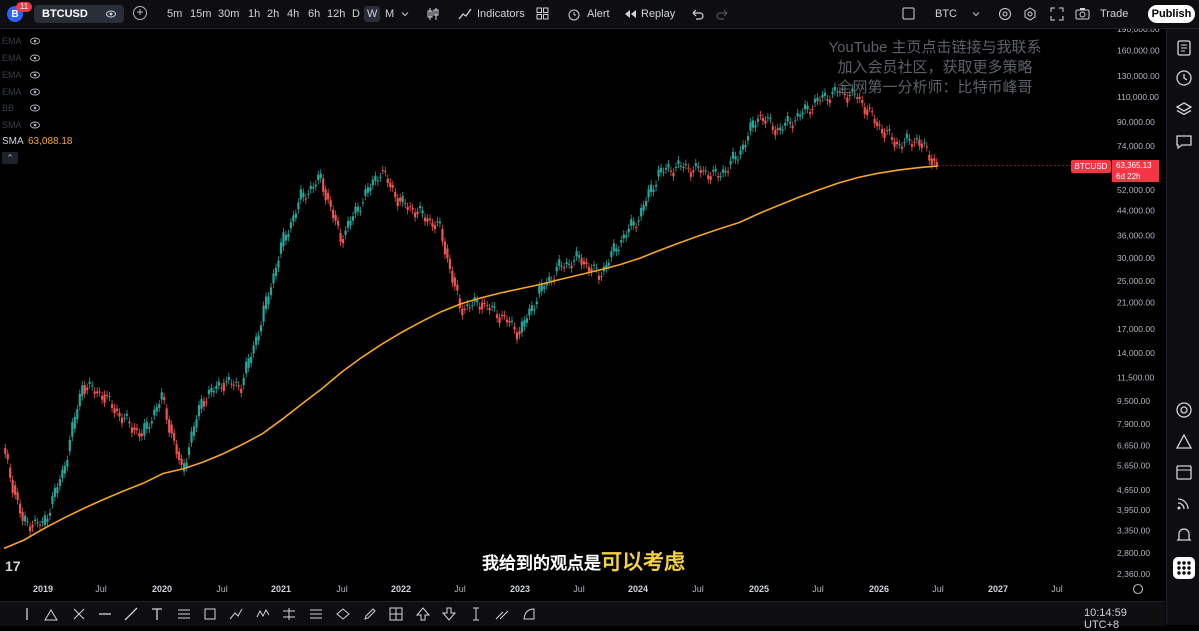  I want to click on timeframe-12h: 12h, so click(336, 14).